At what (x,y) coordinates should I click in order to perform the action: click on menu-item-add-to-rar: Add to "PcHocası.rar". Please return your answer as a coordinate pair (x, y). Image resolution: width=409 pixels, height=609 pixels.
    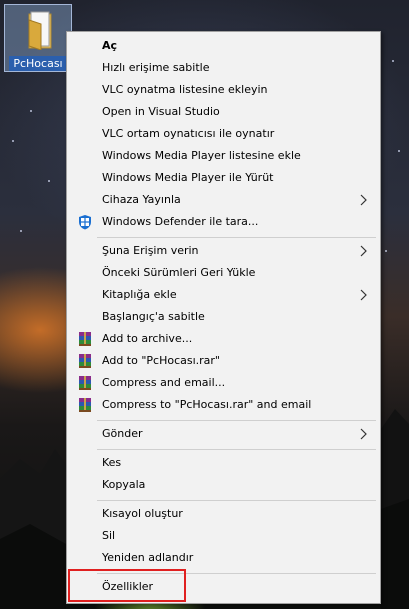
    Looking at the image, I should click on (223, 361).